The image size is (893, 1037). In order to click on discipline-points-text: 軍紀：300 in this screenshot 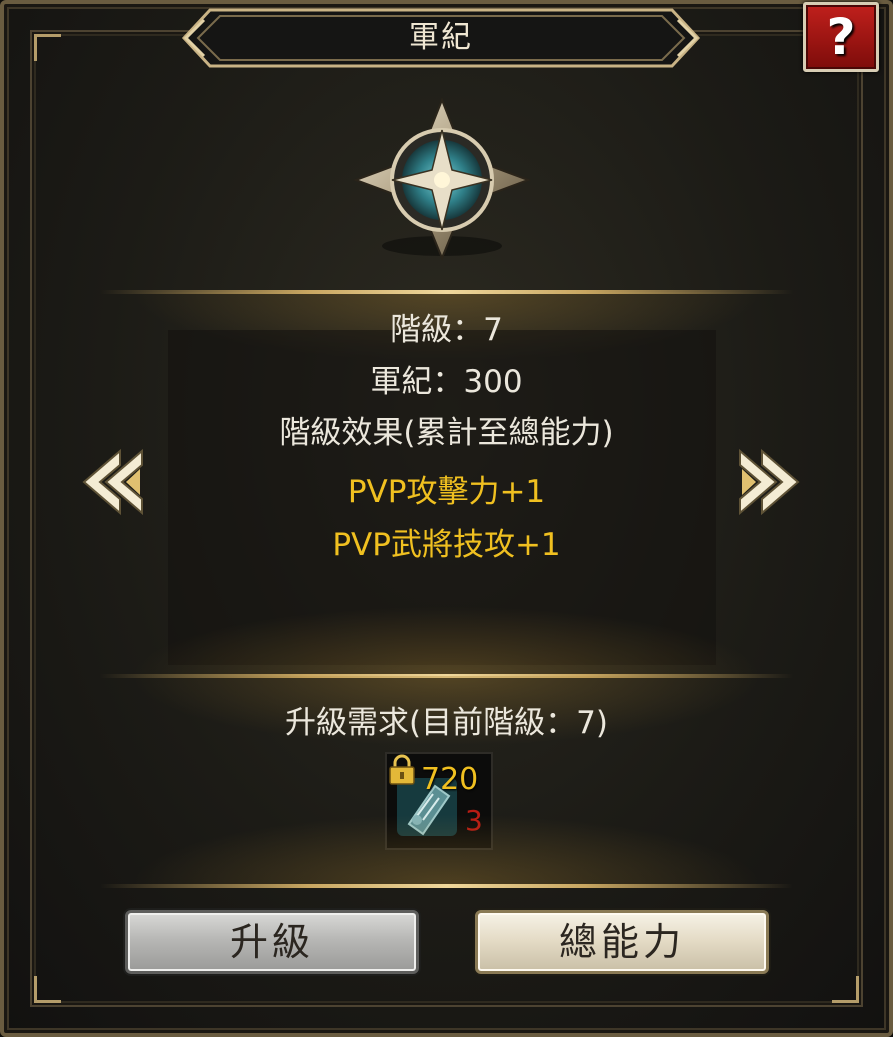, I will do `click(446, 382)`.